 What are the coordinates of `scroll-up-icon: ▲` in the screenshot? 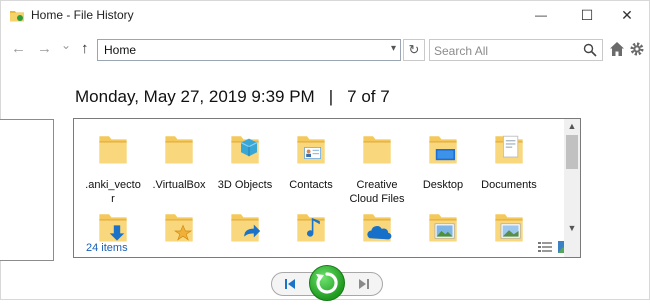 It's located at (572, 126).